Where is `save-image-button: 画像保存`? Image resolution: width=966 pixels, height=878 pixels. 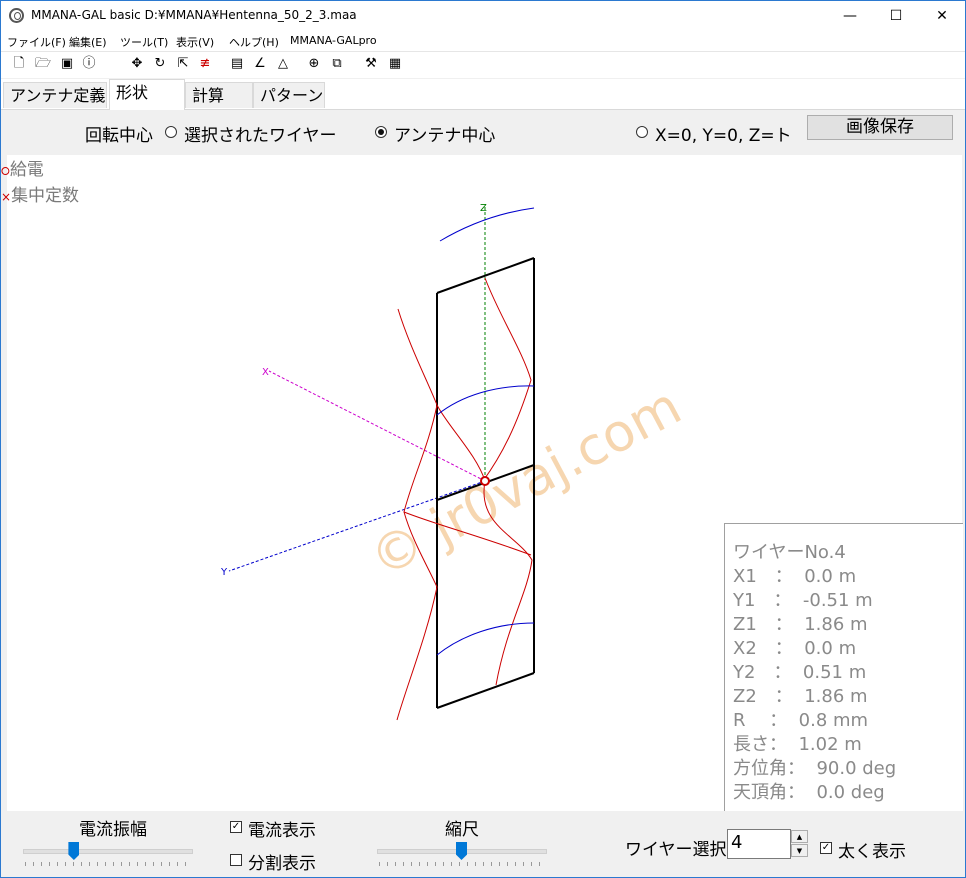
save-image-button: 画像保存 is located at coordinates (880, 127).